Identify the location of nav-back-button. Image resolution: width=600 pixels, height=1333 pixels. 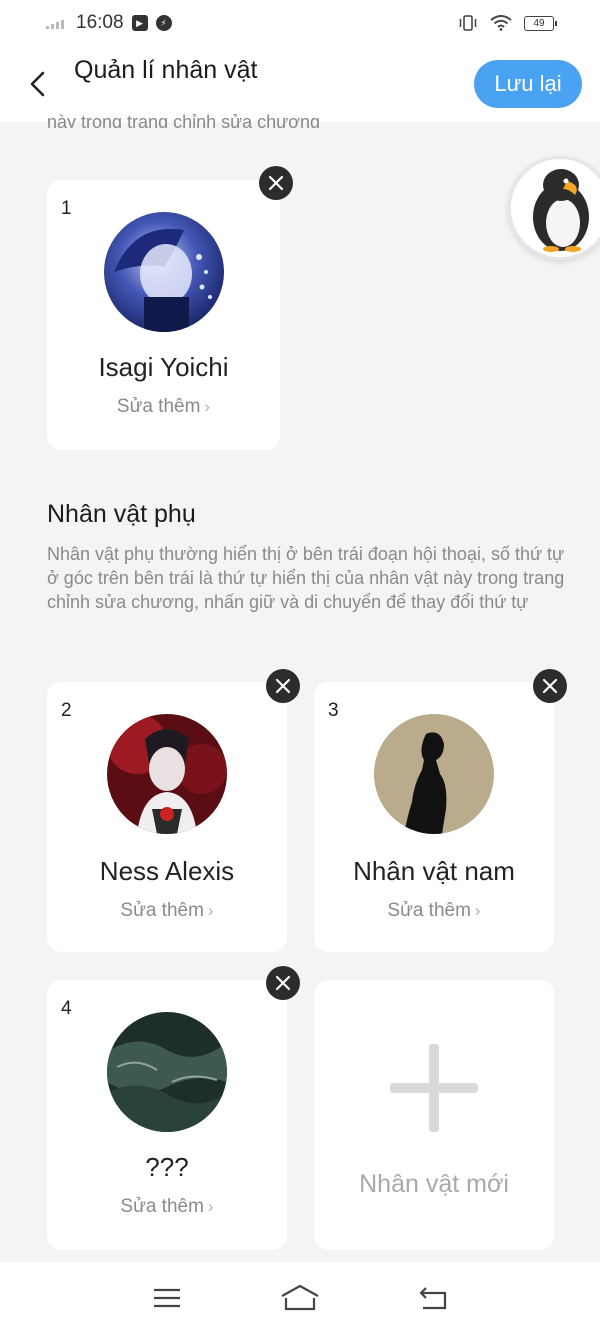
(433, 1298).